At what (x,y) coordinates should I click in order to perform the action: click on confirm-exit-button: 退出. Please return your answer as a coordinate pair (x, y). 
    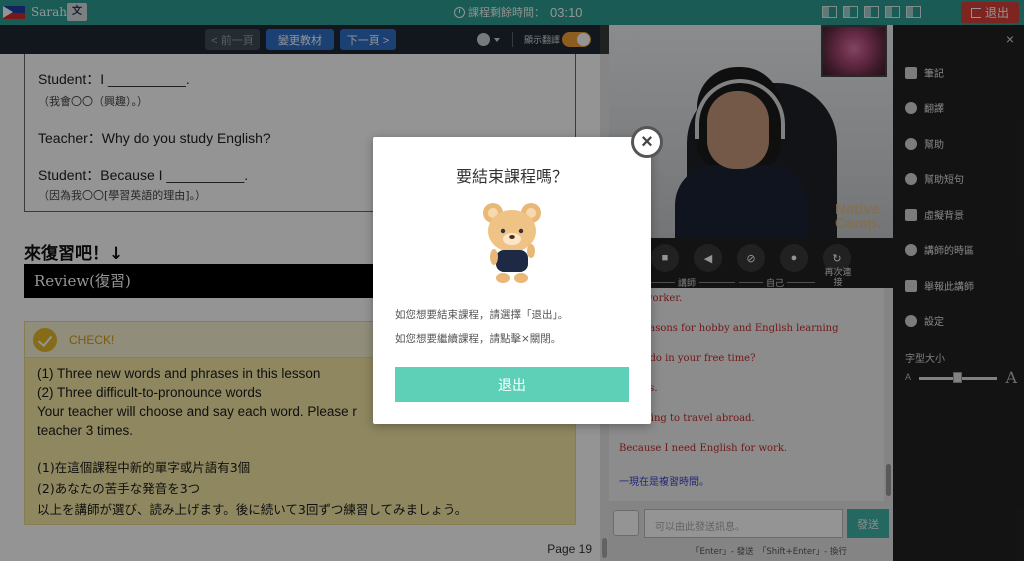
    Looking at the image, I should click on (512, 384).